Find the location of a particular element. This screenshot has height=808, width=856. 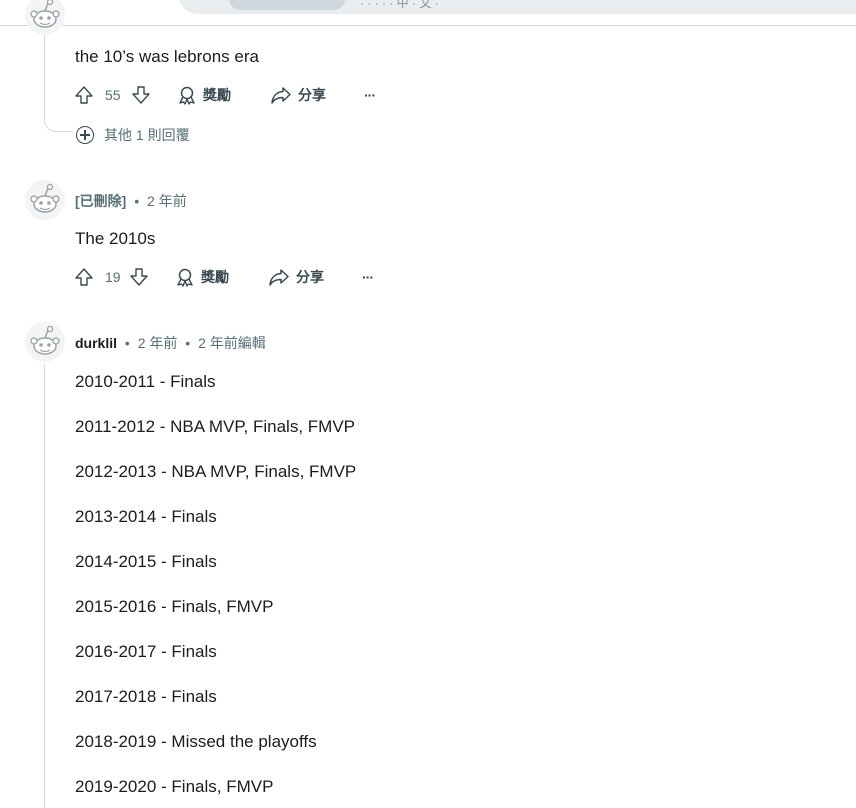

vote-score: 55 is located at coordinates (113, 95).